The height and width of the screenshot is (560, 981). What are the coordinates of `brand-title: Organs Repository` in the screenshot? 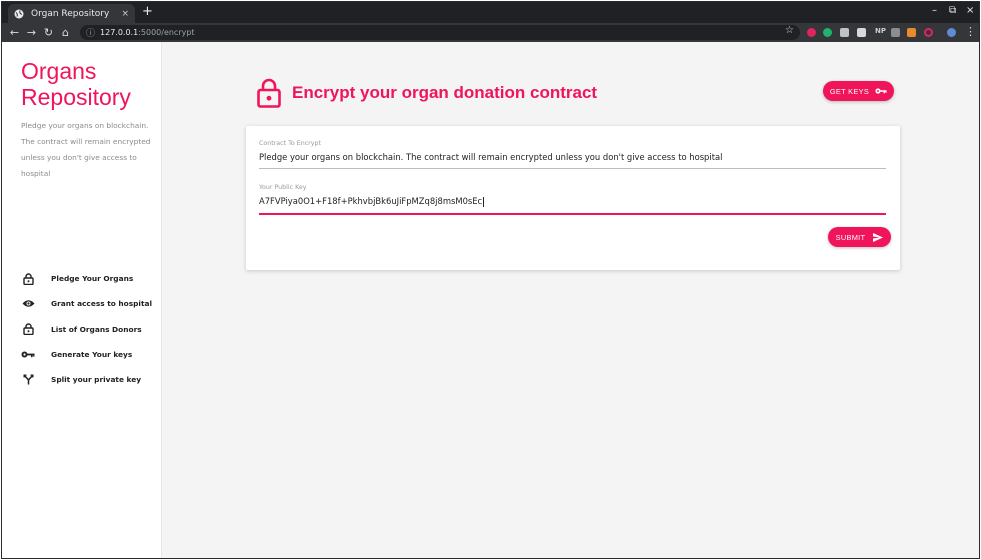 It's located at (76, 84).